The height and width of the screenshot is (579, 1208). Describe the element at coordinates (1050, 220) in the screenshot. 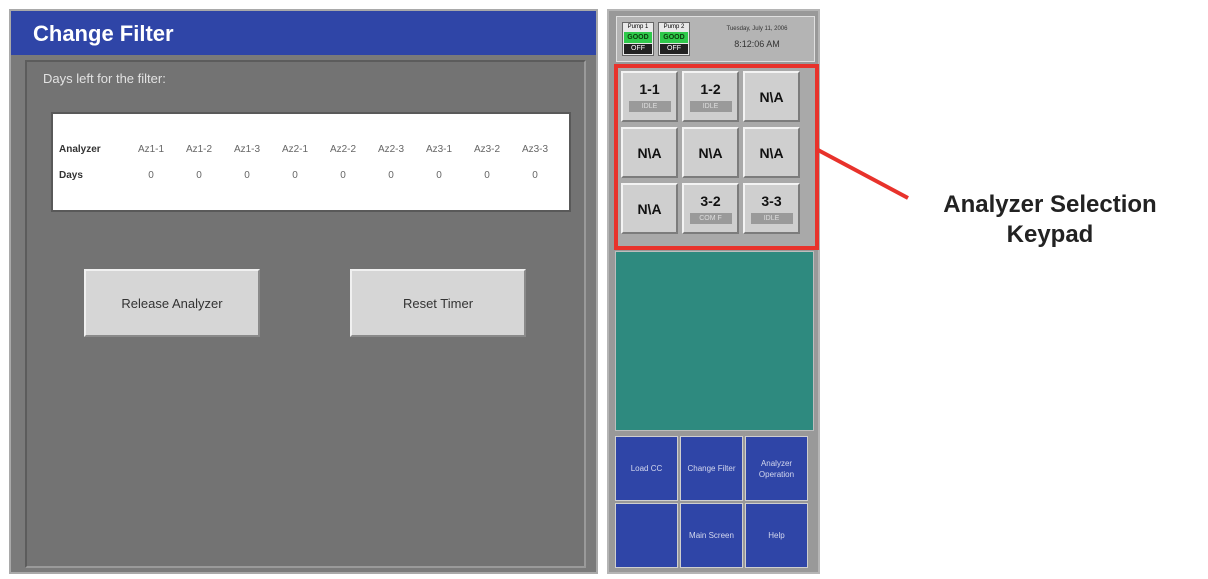

I see `callout-label: Analyzer Selection Keypad` at that location.